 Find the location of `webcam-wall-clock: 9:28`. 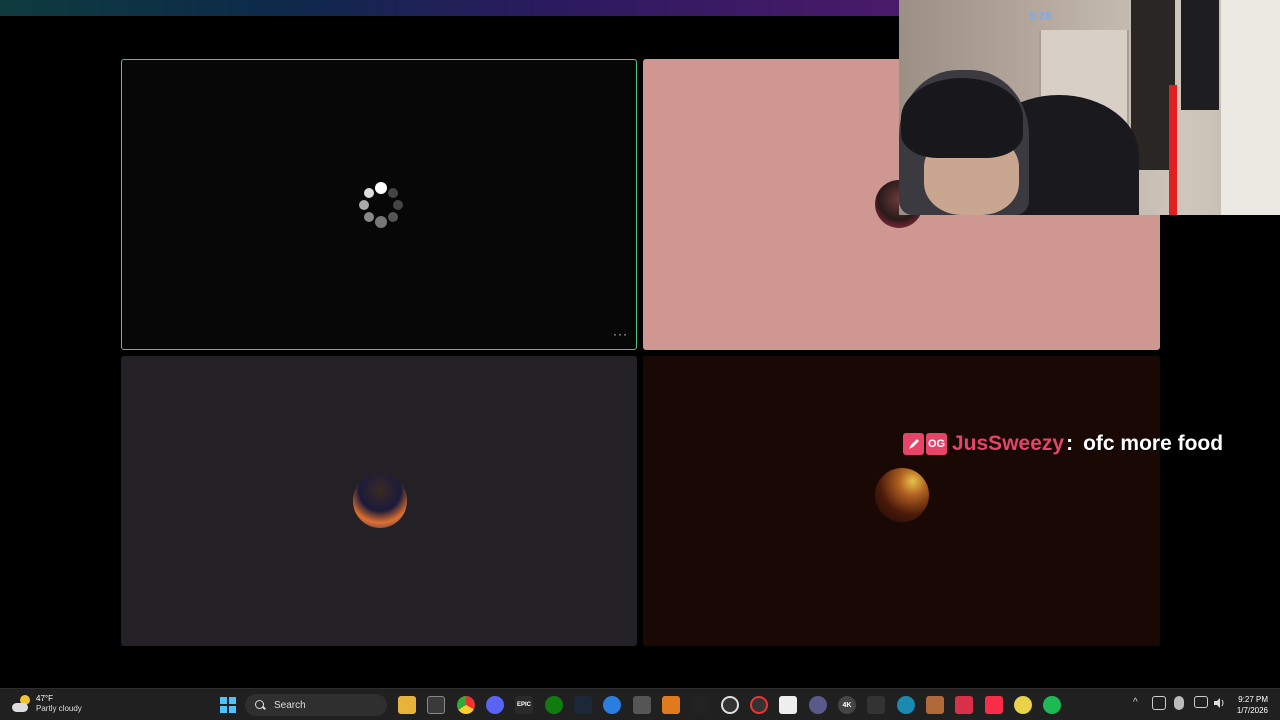

webcam-wall-clock: 9:28 is located at coordinates (1040, 16).